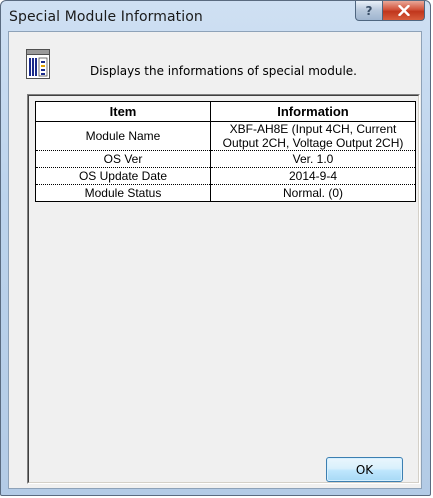 This screenshot has width=433, height=498. I want to click on window-title: Special Module Information, so click(106, 17).